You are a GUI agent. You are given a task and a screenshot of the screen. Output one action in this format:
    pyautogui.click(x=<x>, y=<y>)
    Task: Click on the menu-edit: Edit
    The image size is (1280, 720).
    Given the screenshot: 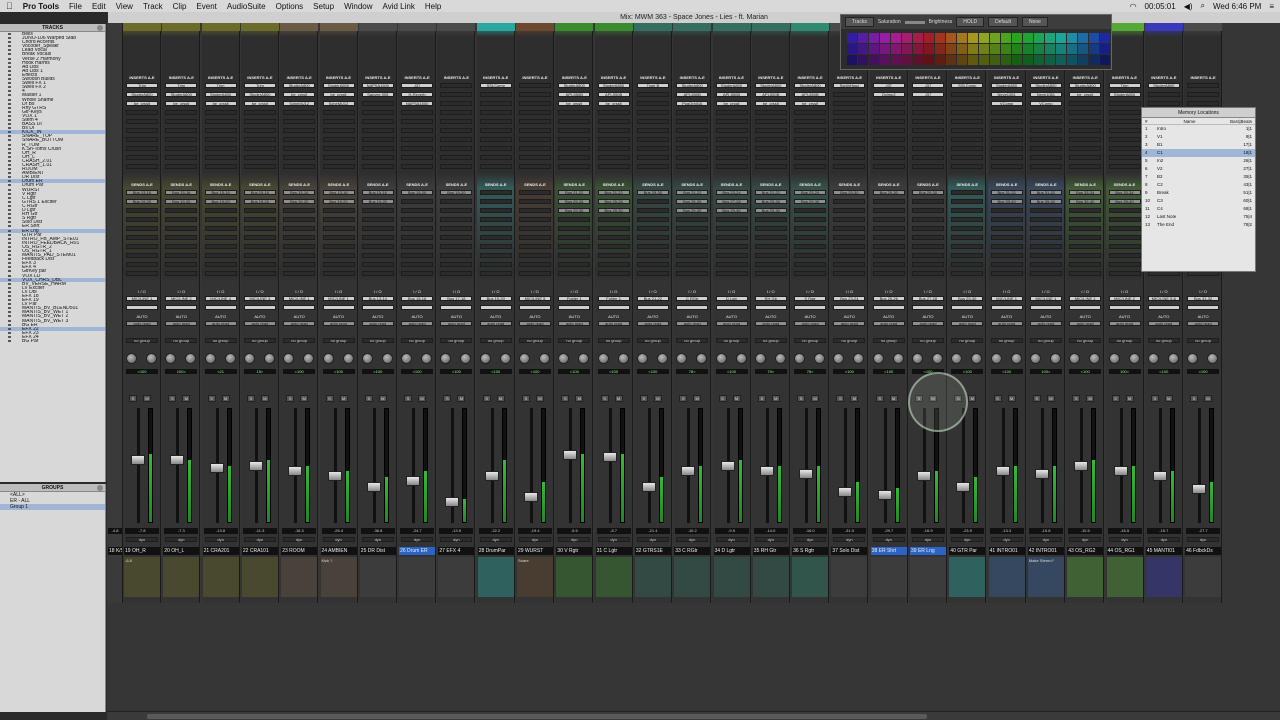 What is the action you would take?
    pyautogui.click(x=99, y=6)
    